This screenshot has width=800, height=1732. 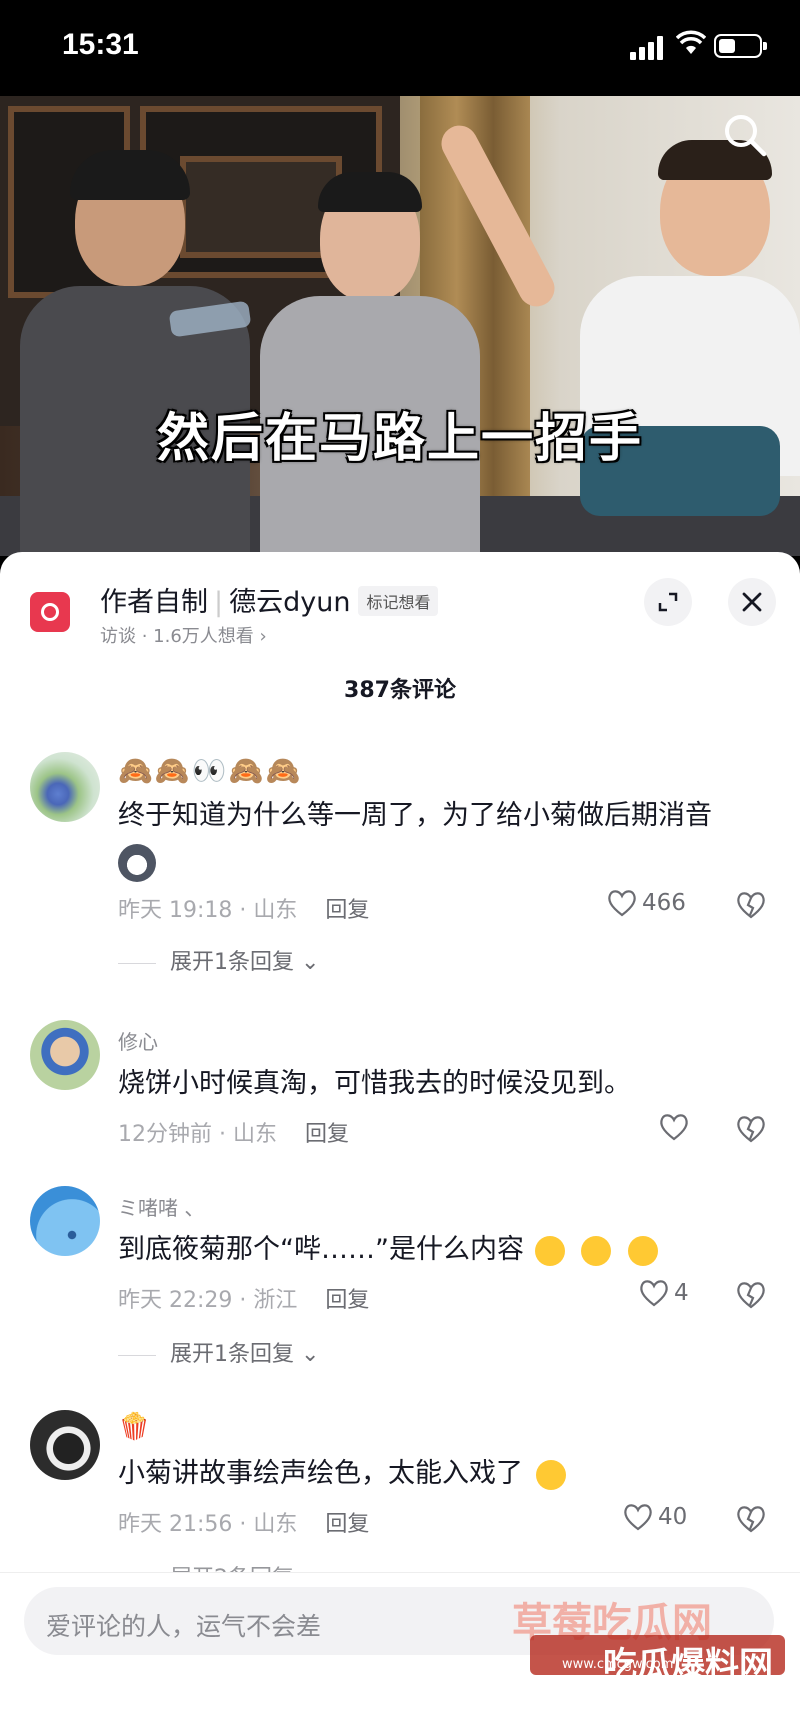 I want to click on person-right, so click(x=617, y=337).